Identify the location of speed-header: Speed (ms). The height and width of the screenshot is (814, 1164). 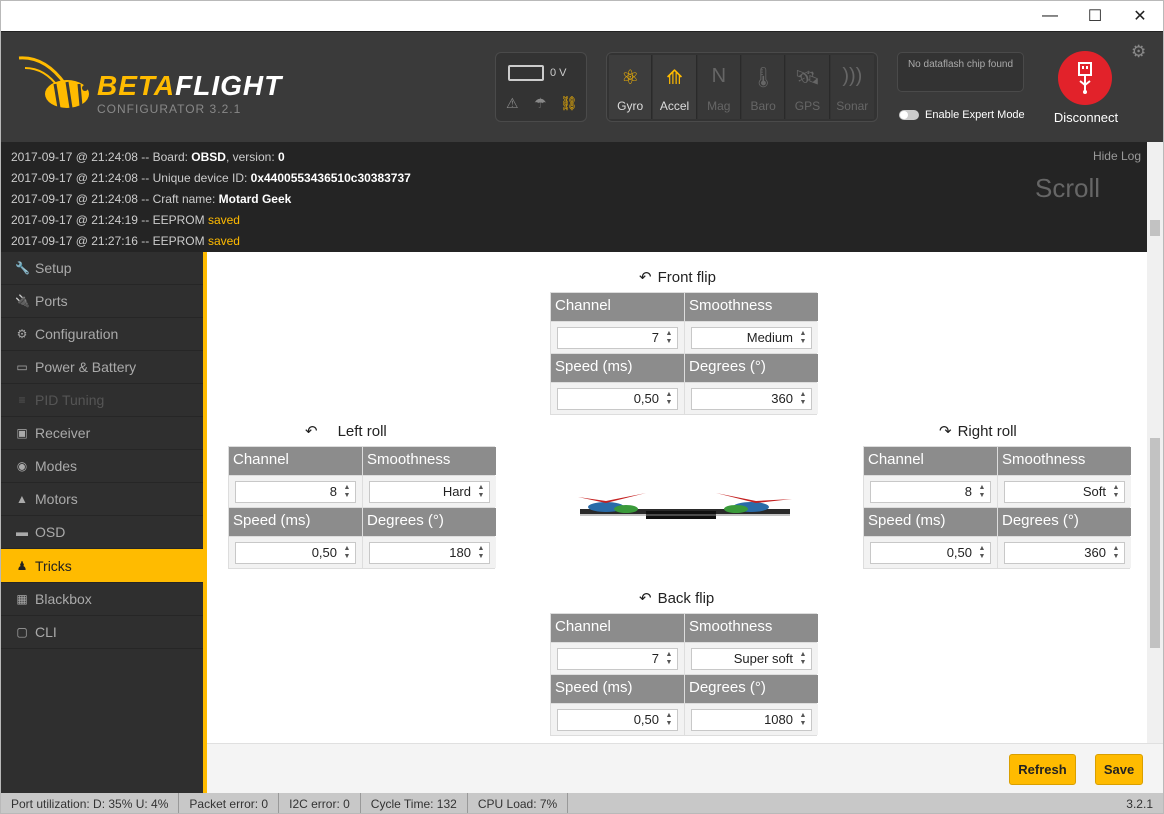
(295, 522).